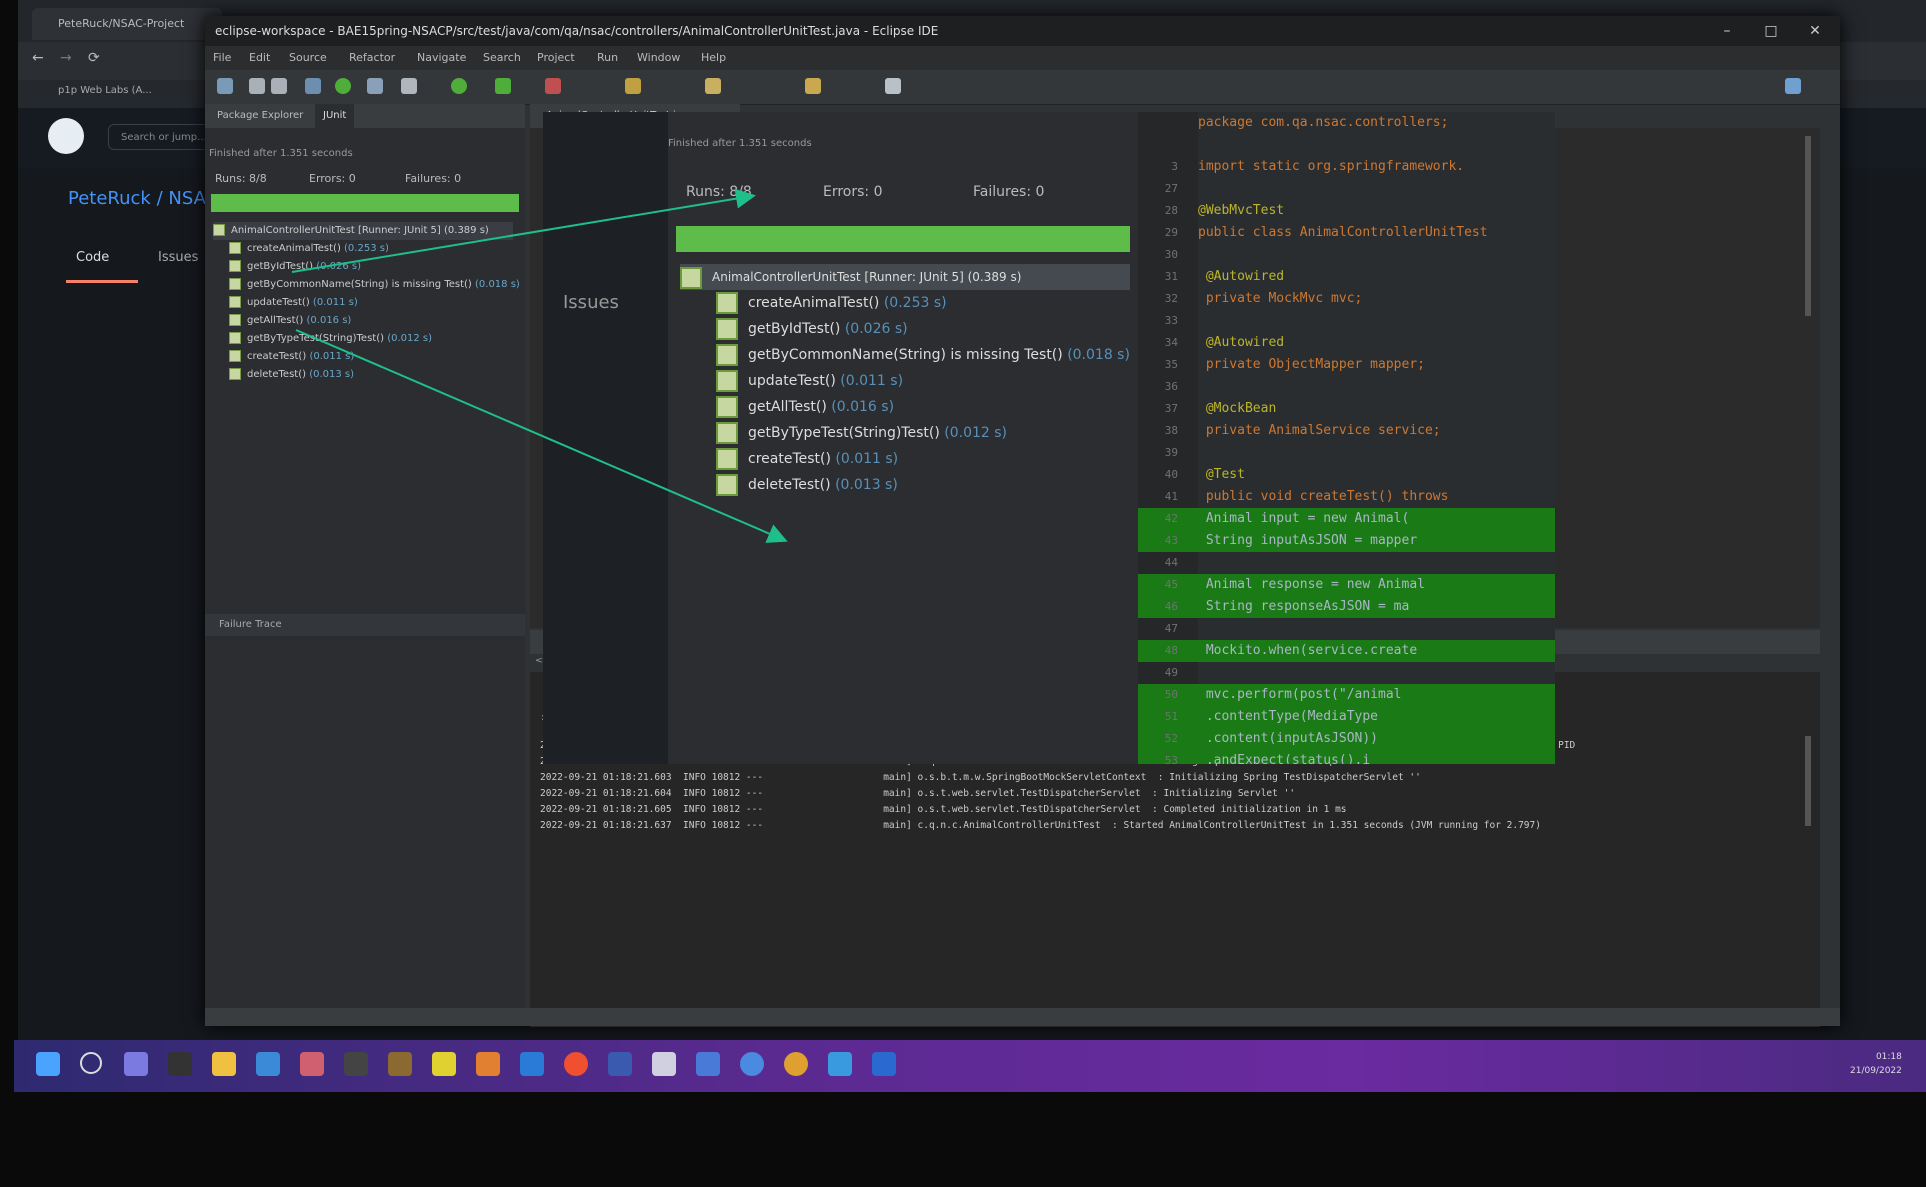 The width and height of the screenshot is (1926, 1187). I want to click on zoom-test-row: getByIdTest() (0.026 s), so click(926, 329).